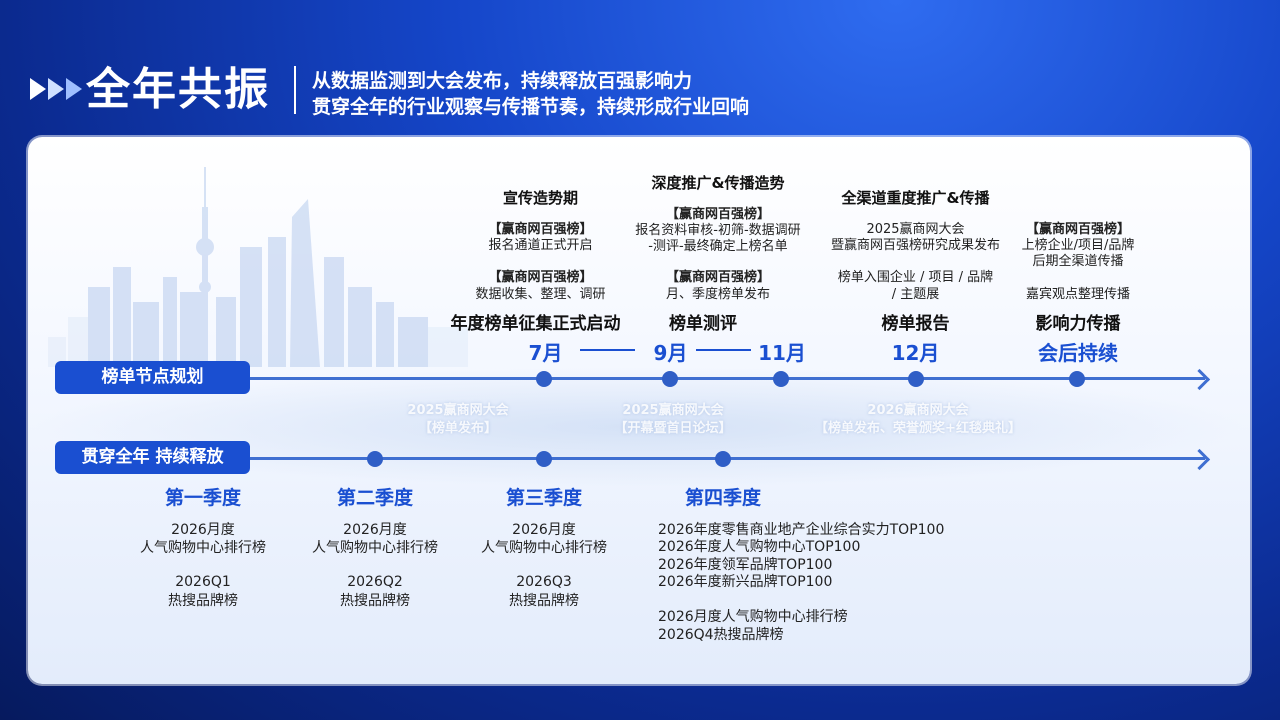 This screenshot has height=720, width=1280. Describe the element at coordinates (543, 498) in the screenshot. I see `quarter-title: 第三季度` at that location.